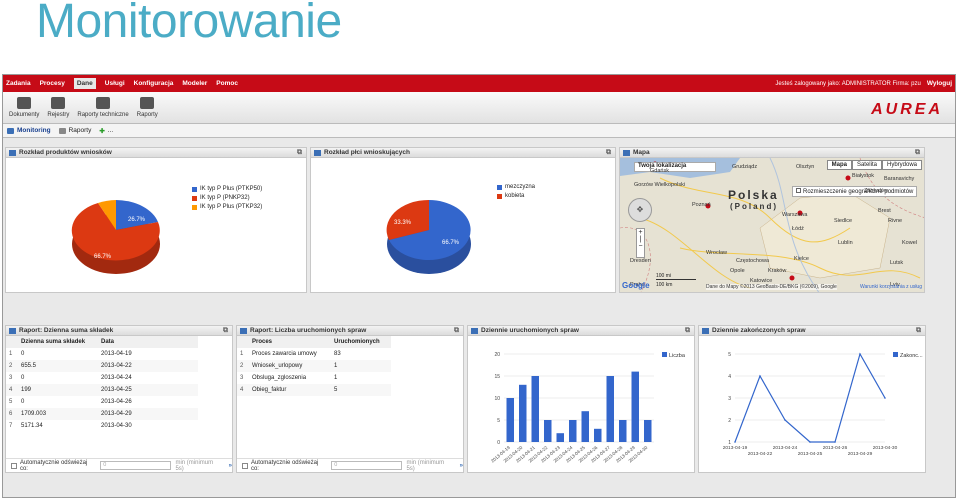 Image resolution: width=960 pixels, height=498 pixels. I want to click on x-tick-label: 2013-04-30, so click(885, 448).